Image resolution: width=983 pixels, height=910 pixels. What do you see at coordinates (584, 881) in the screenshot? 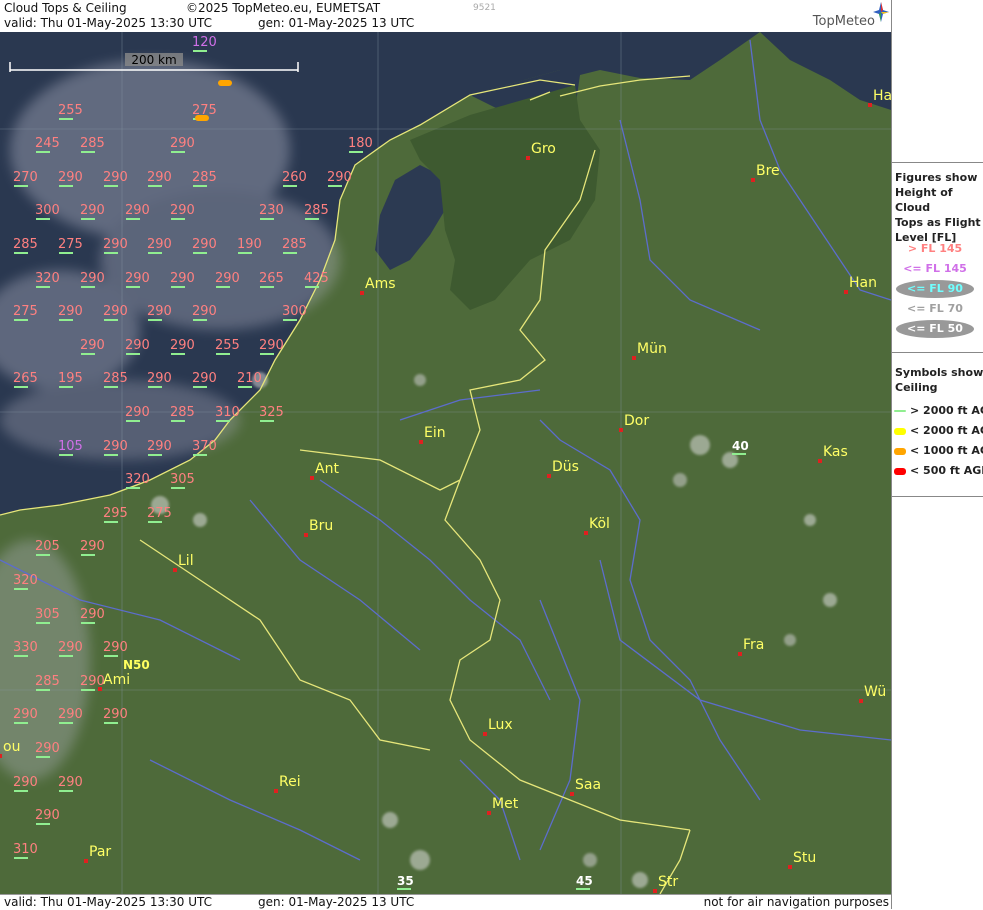
I see `cloud-top-value: 45` at bounding box center [584, 881].